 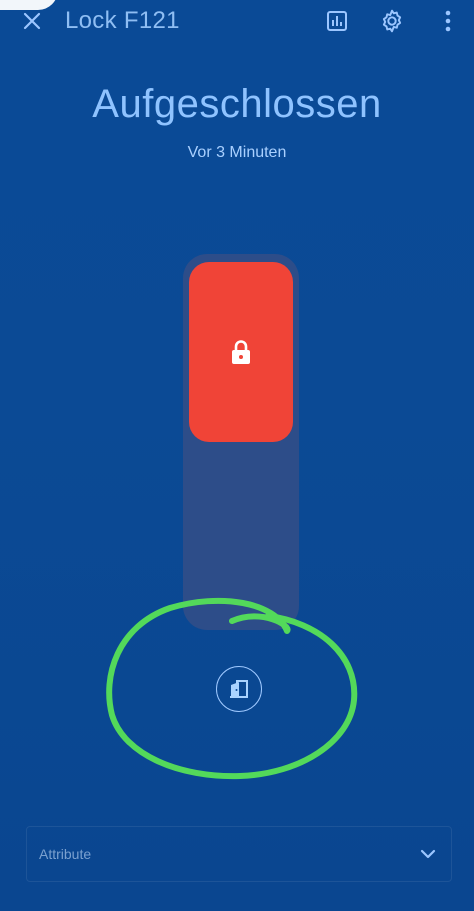 I want to click on top-app-bar: Lock F121, so click(x=237, y=22).